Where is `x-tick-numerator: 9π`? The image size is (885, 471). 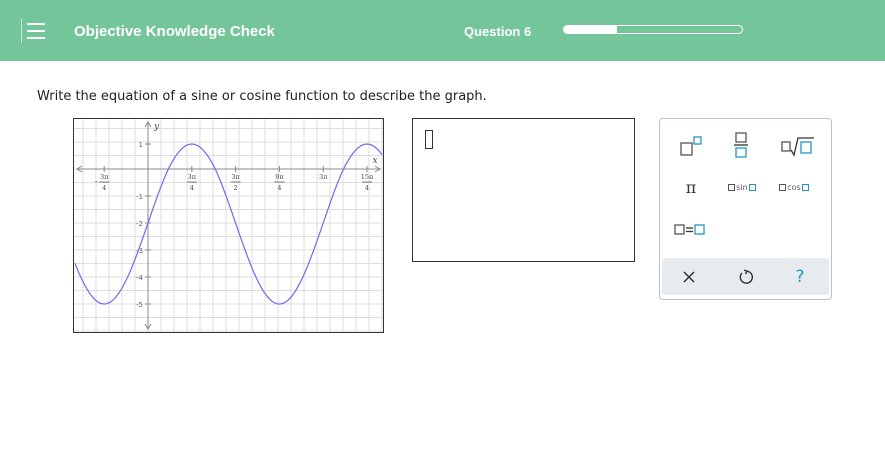
x-tick-numerator: 9π is located at coordinates (279, 177).